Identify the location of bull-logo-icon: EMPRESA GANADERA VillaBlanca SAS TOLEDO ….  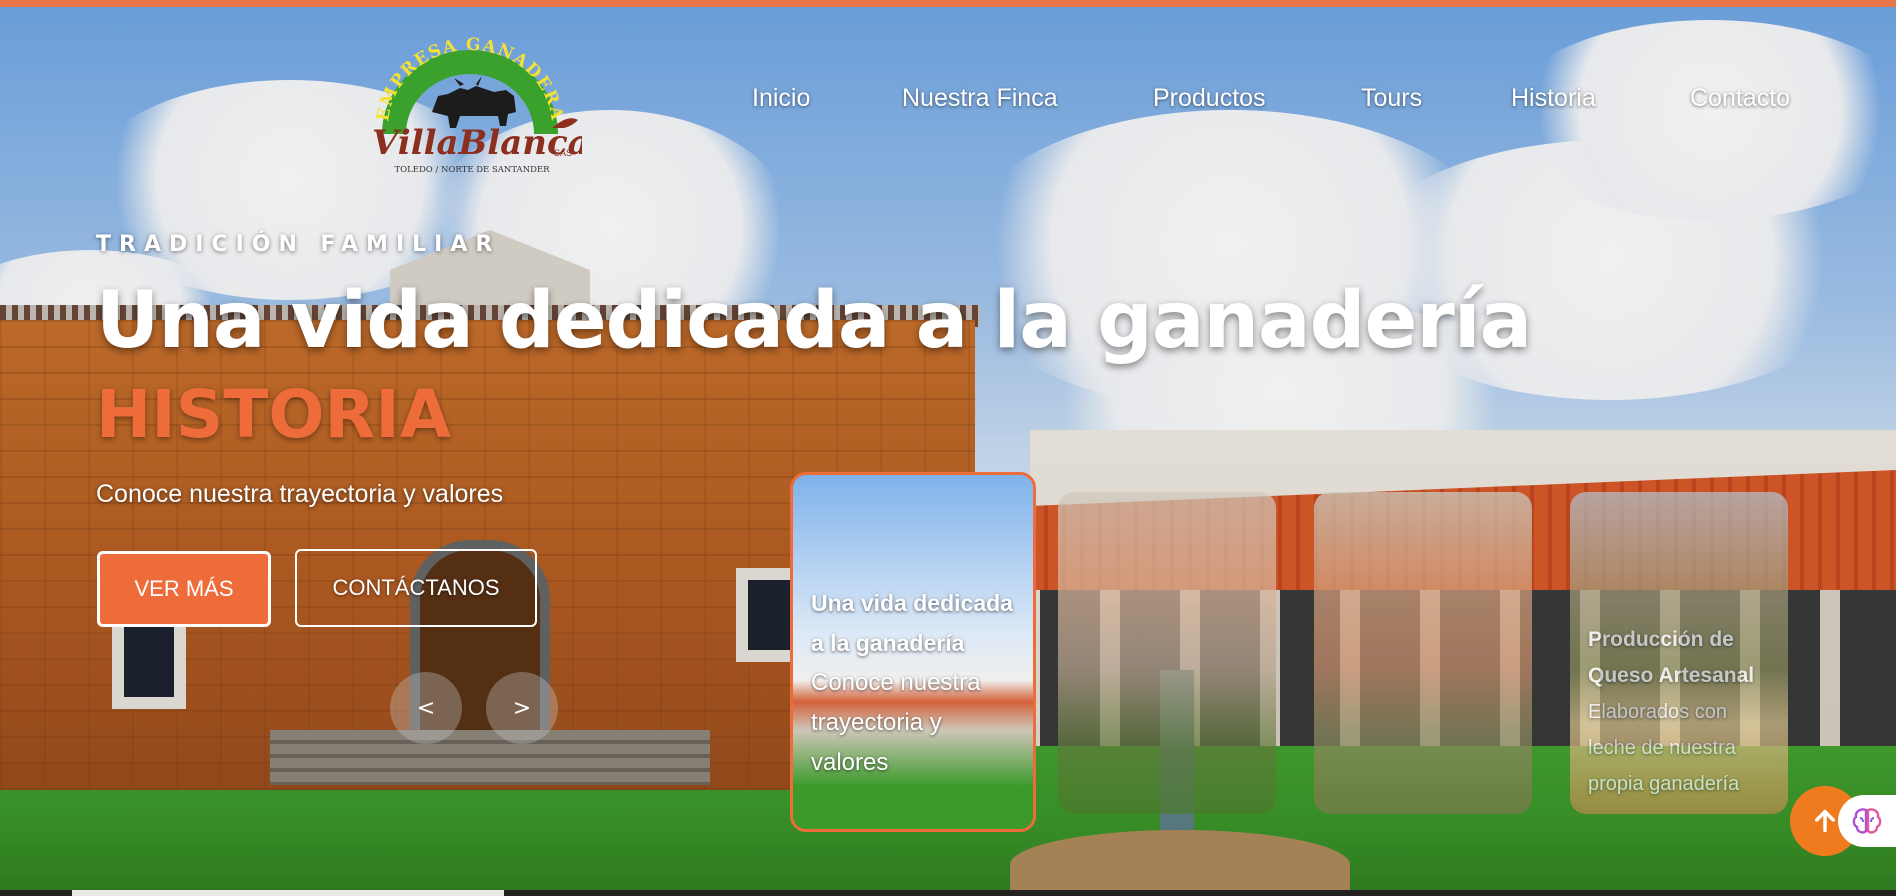
(481, 105).